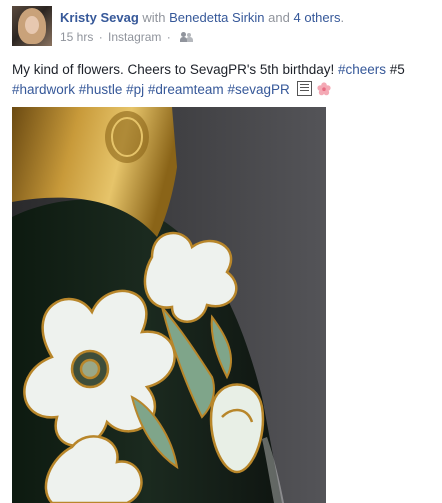 Image resolution: width=442 pixels, height=503 pixels. Describe the element at coordinates (76, 37) in the screenshot. I see `timestamp-link: 15 hrs` at that location.